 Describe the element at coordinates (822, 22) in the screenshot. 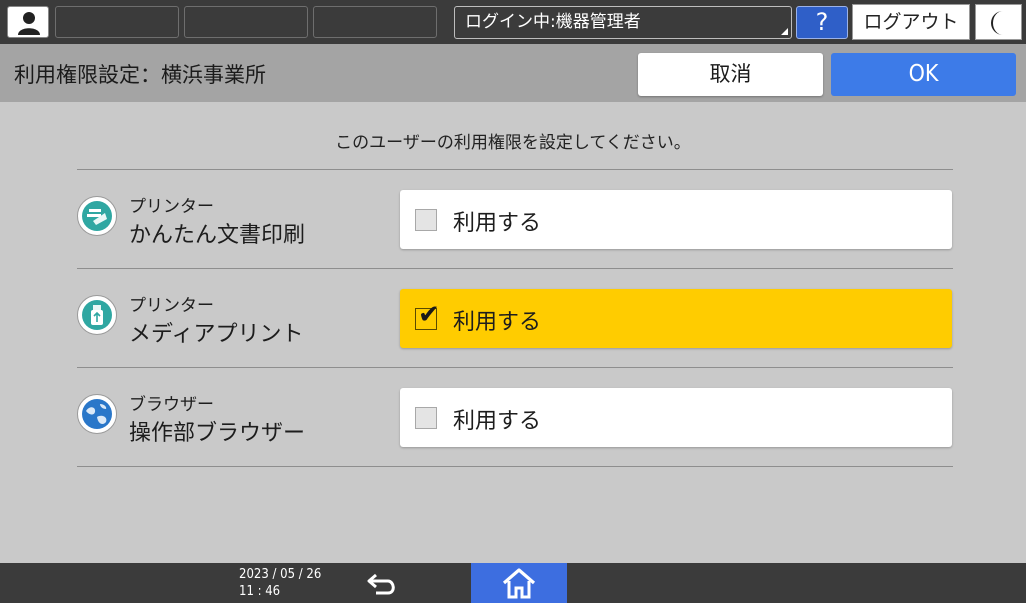

I see `help-button: ?` at that location.